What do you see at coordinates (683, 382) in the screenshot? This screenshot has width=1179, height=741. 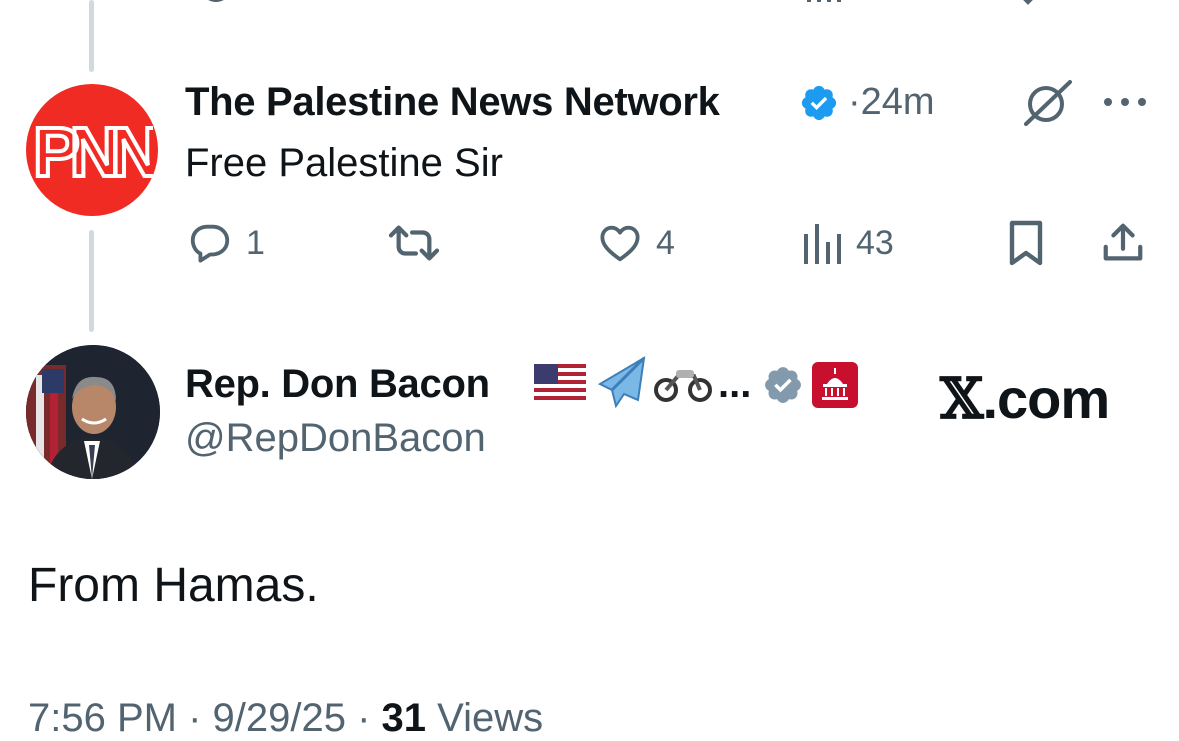 I see `motorcycle-icon` at bounding box center [683, 382].